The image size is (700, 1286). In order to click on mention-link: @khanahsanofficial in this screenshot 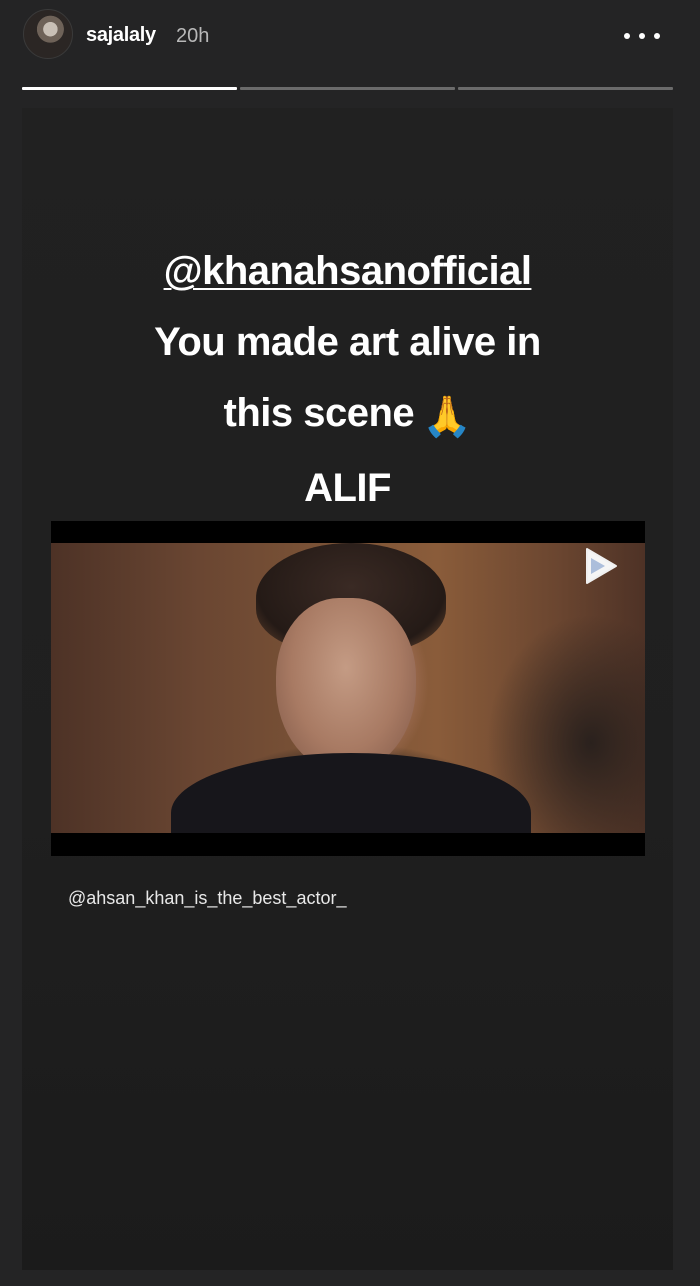, I will do `click(348, 271)`.